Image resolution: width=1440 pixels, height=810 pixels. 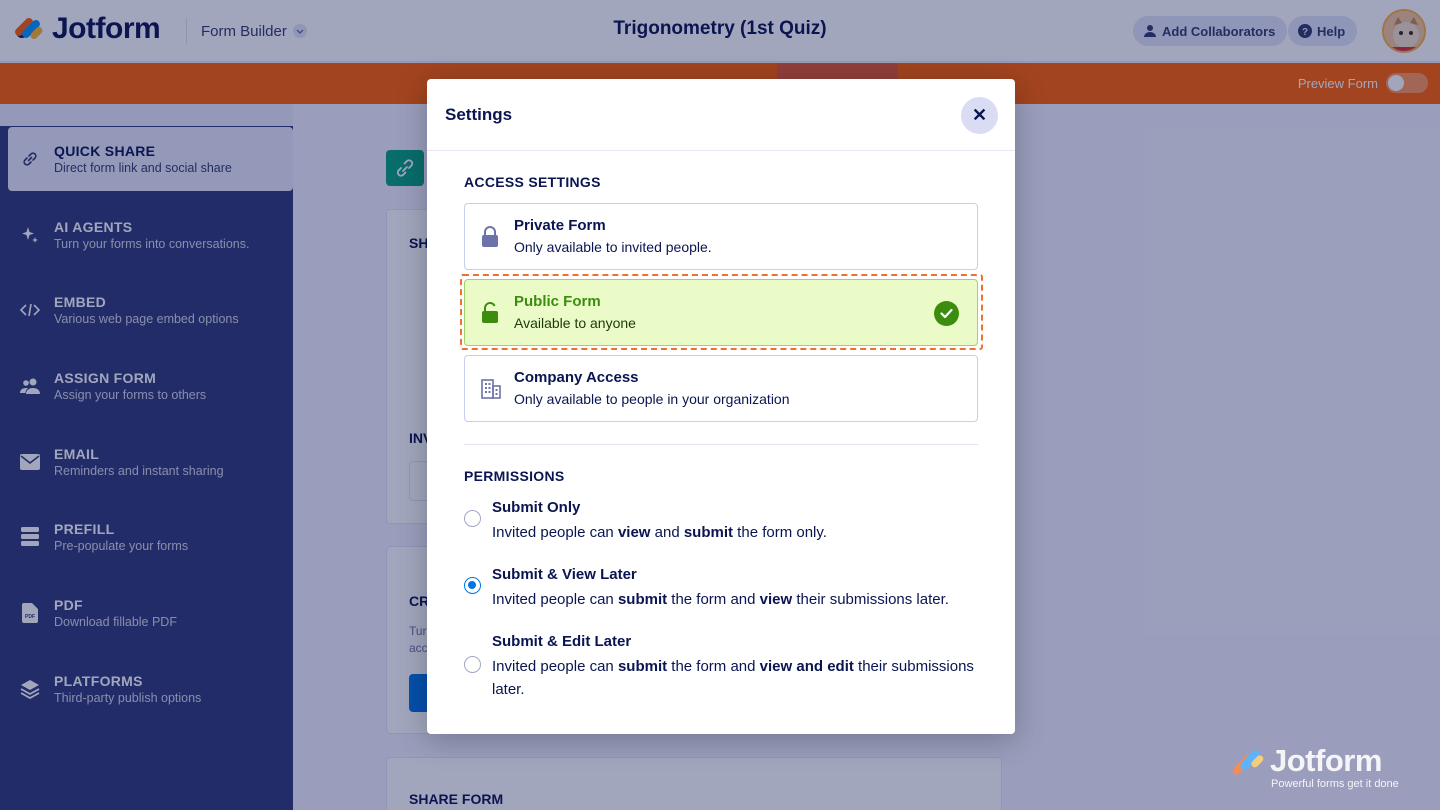 I want to click on jotform-watermark: Jotform Powerful forms get it done, so click(x=1315, y=767).